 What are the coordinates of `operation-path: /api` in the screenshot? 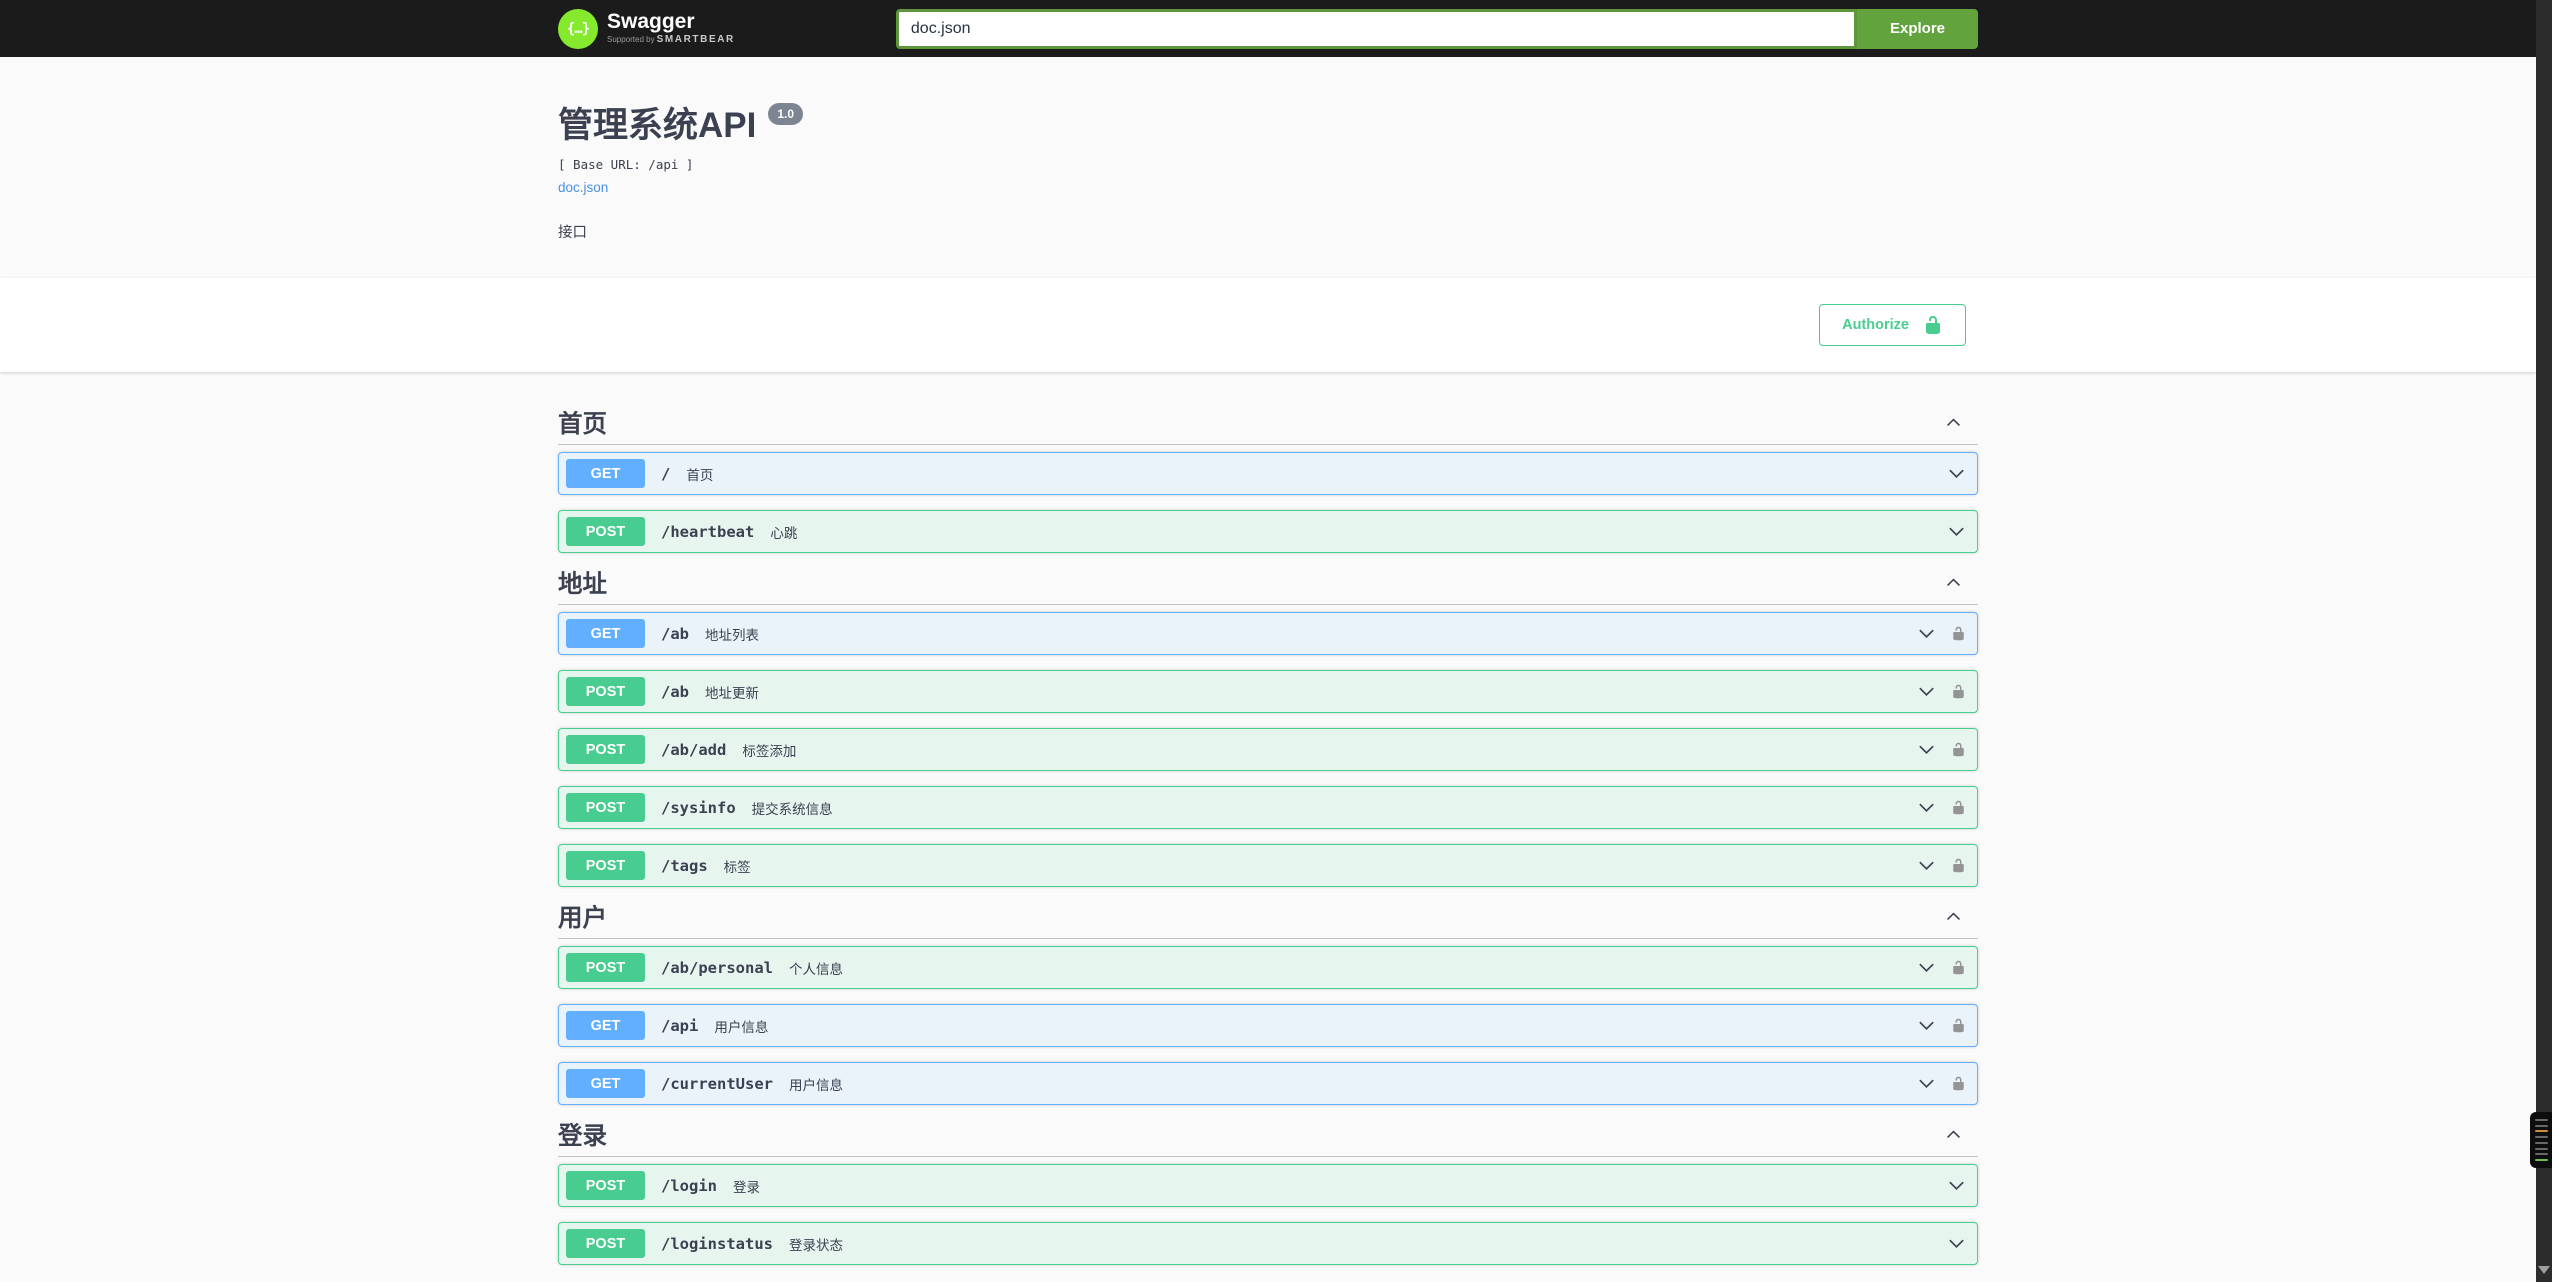 It's located at (680, 1025).